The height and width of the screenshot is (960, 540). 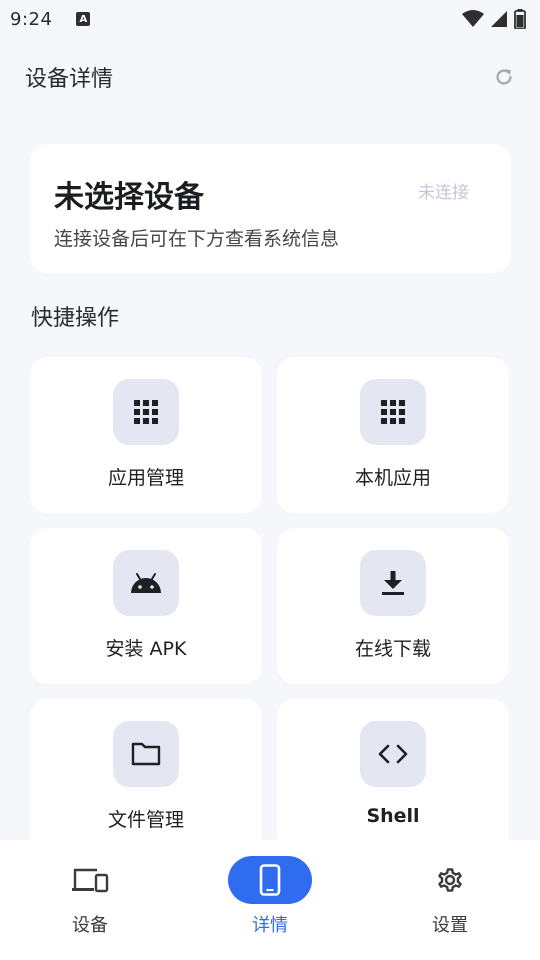 What do you see at coordinates (443, 193) in the screenshot?
I see `connection-status: 未连接` at bounding box center [443, 193].